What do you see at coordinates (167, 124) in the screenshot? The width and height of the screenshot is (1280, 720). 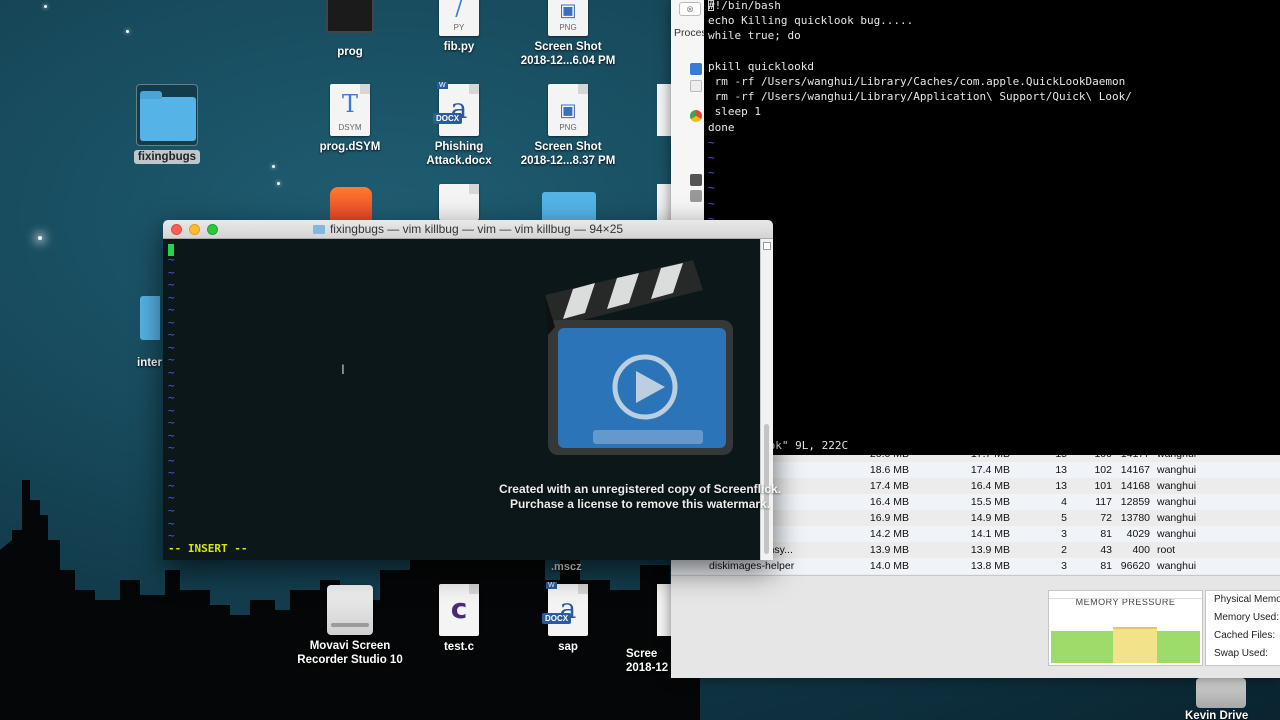 I see `desktop-icon-fixingbugs: fixingbugs` at bounding box center [167, 124].